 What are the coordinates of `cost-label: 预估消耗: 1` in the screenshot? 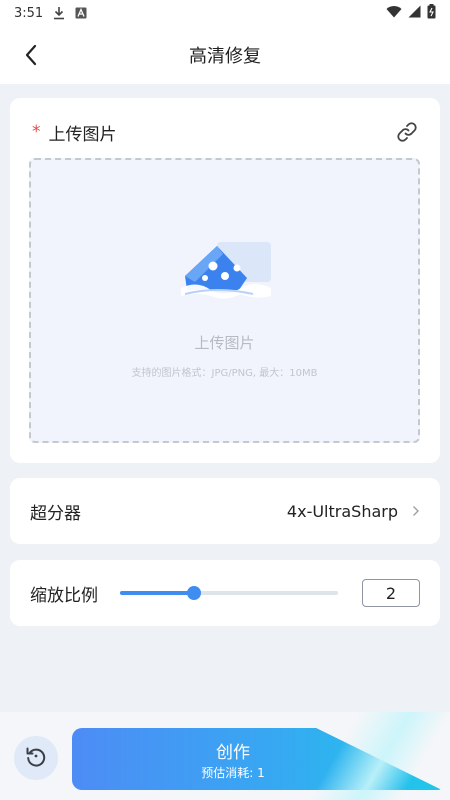 It's located at (233, 773).